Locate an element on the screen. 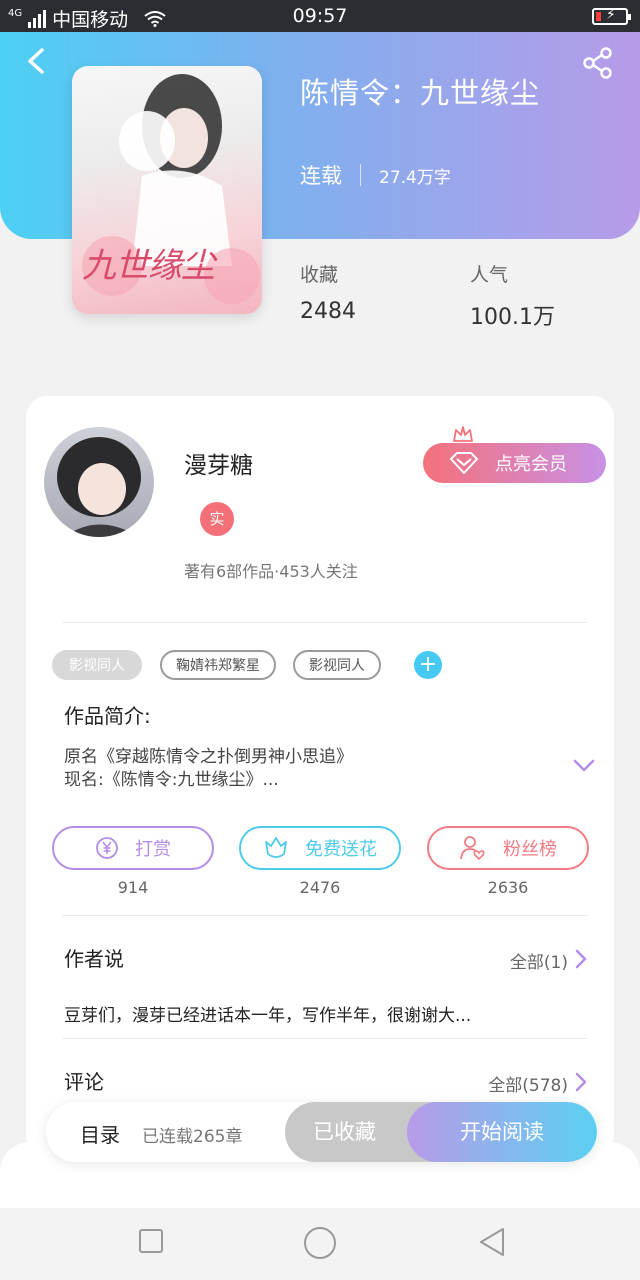 This screenshot has height=1280, width=640. fans-count: 2636 is located at coordinates (508, 887).